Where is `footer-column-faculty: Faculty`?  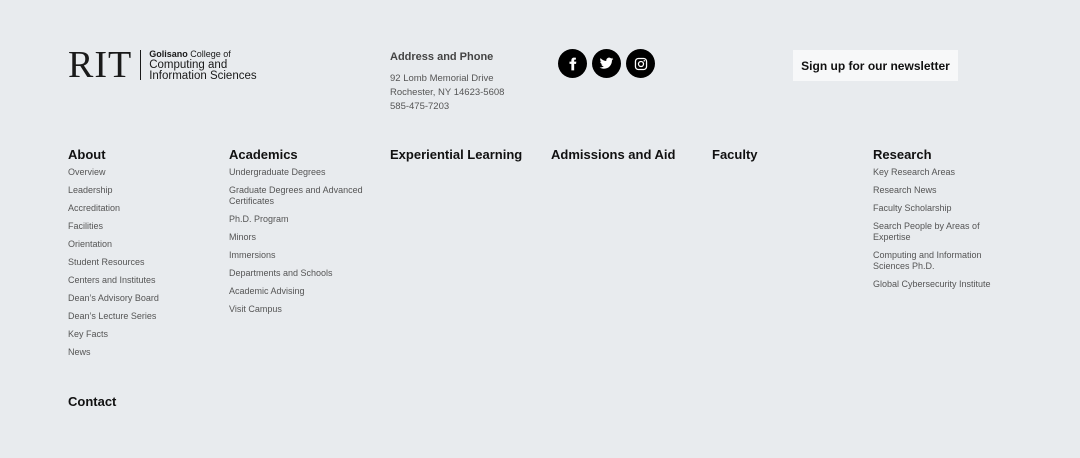 footer-column-faculty: Faculty is located at coordinates (787, 157).